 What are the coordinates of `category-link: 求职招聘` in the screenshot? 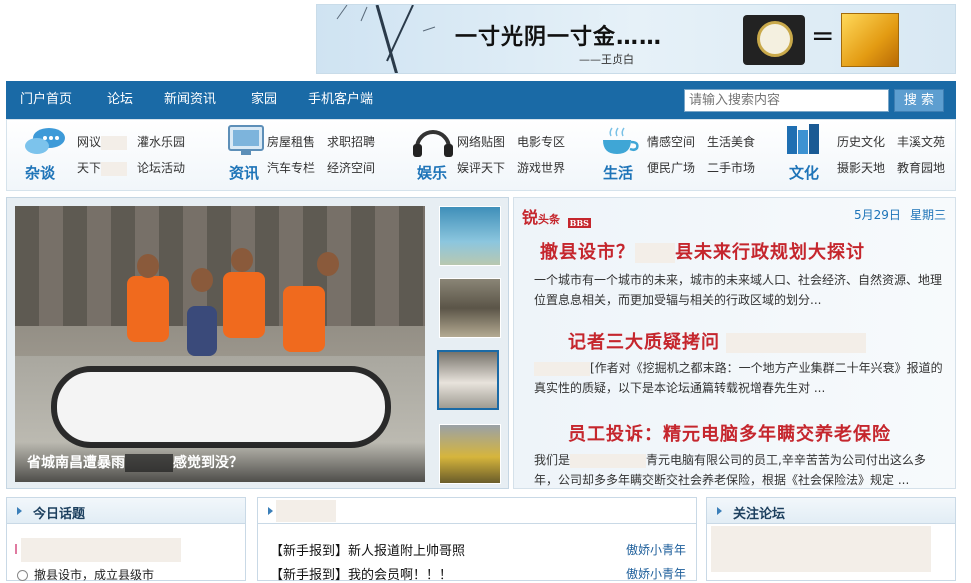 It's located at (351, 141).